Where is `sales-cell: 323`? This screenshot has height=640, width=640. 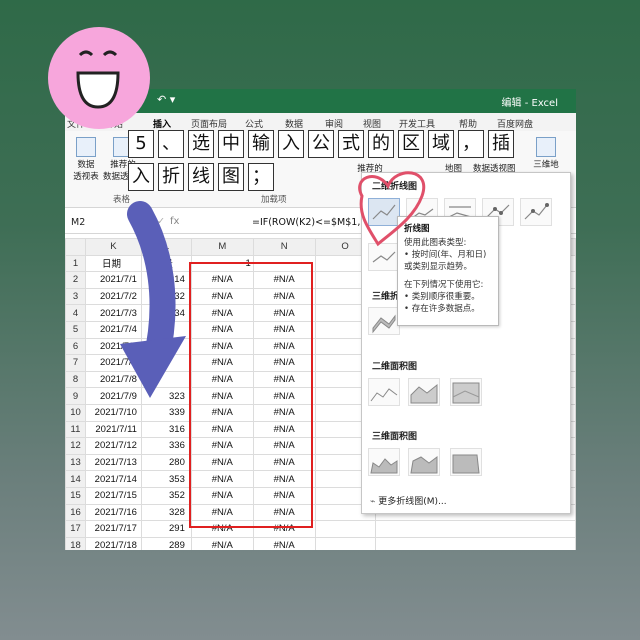
sales-cell: 323 is located at coordinates (166, 396).